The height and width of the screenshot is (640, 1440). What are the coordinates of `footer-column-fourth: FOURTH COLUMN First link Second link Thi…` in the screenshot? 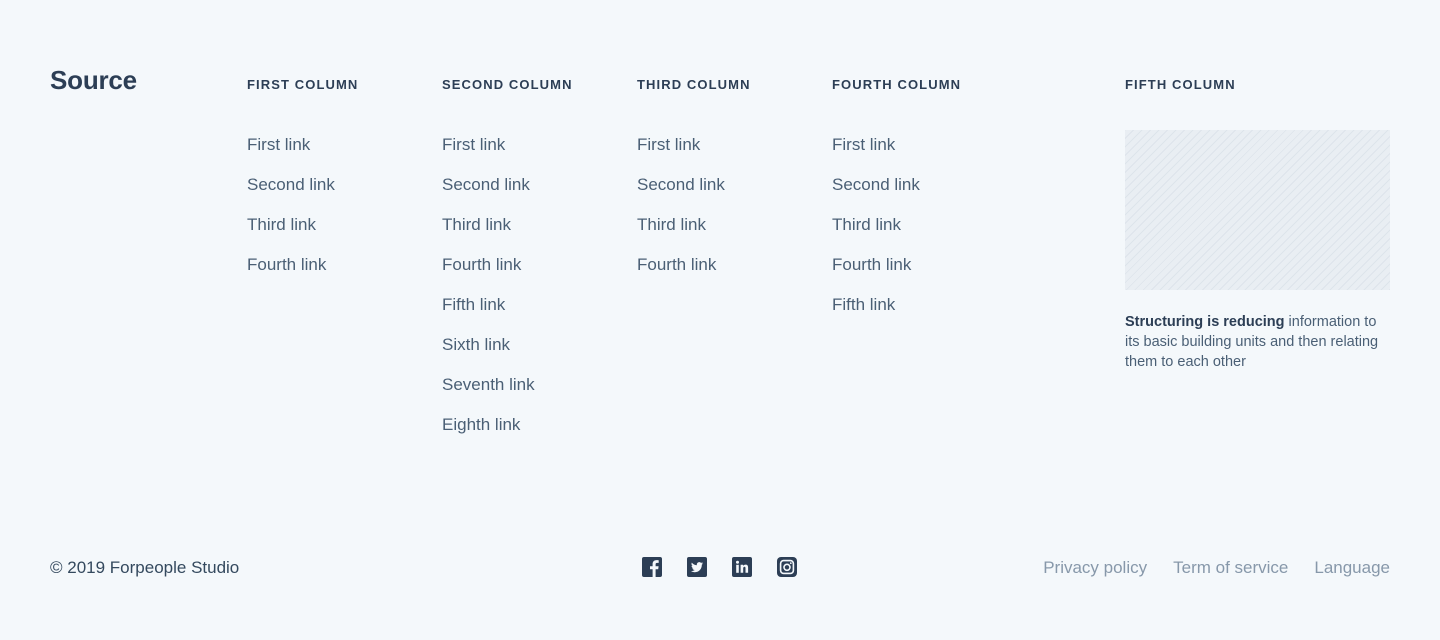 It's located at (896, 205).